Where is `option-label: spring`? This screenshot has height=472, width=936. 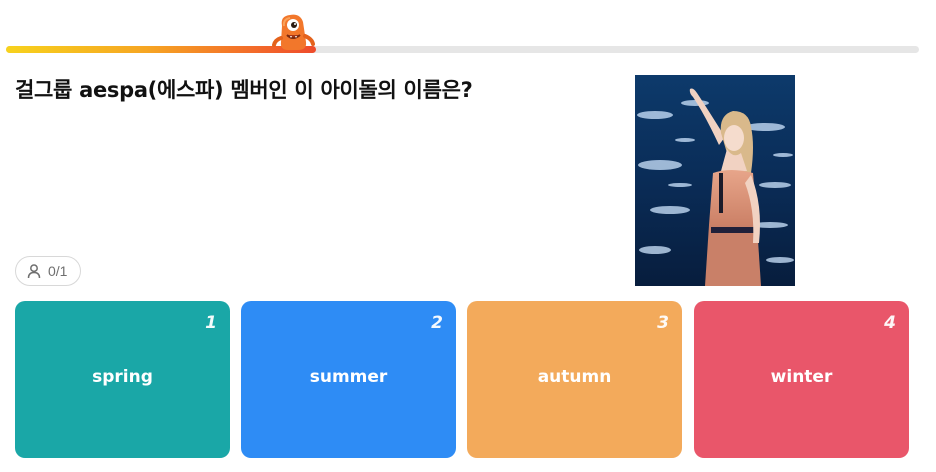 option-label: spring is located at coordinates (122, 377).